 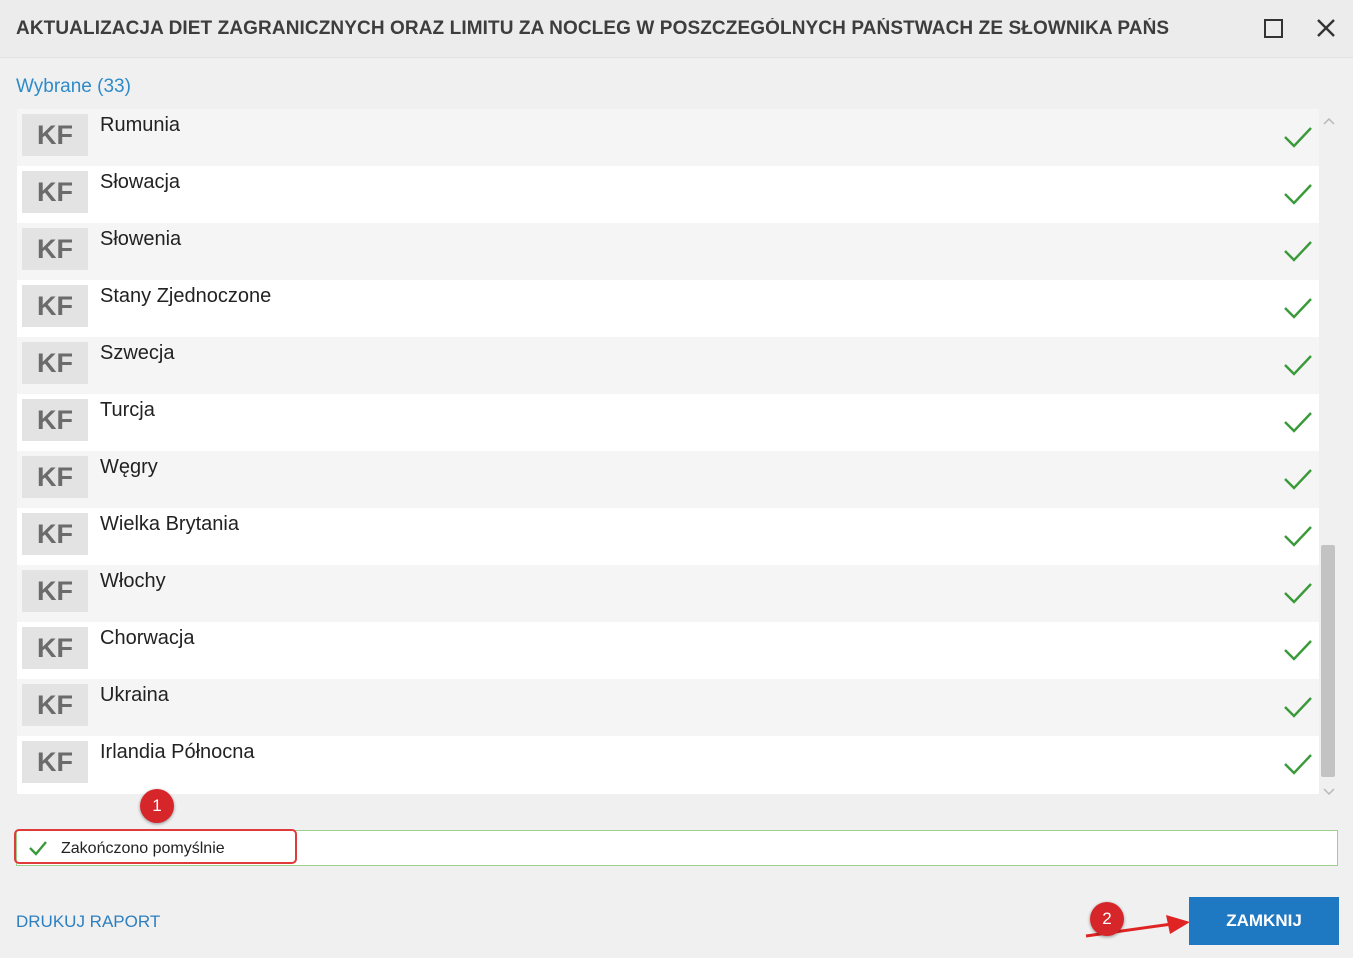 I want to click on scroll-down-icon, so click(x=1329, y=791).